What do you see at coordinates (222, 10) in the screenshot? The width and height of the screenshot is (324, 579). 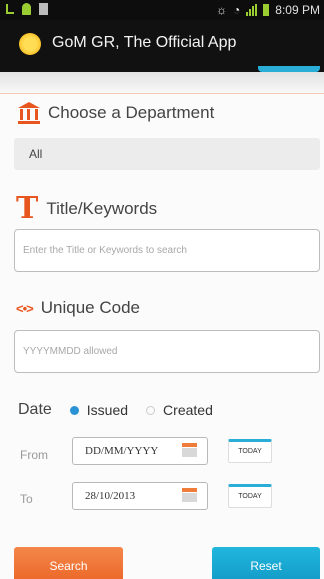 I see `mute-icon: ☼` at bounding box center [222, 10].